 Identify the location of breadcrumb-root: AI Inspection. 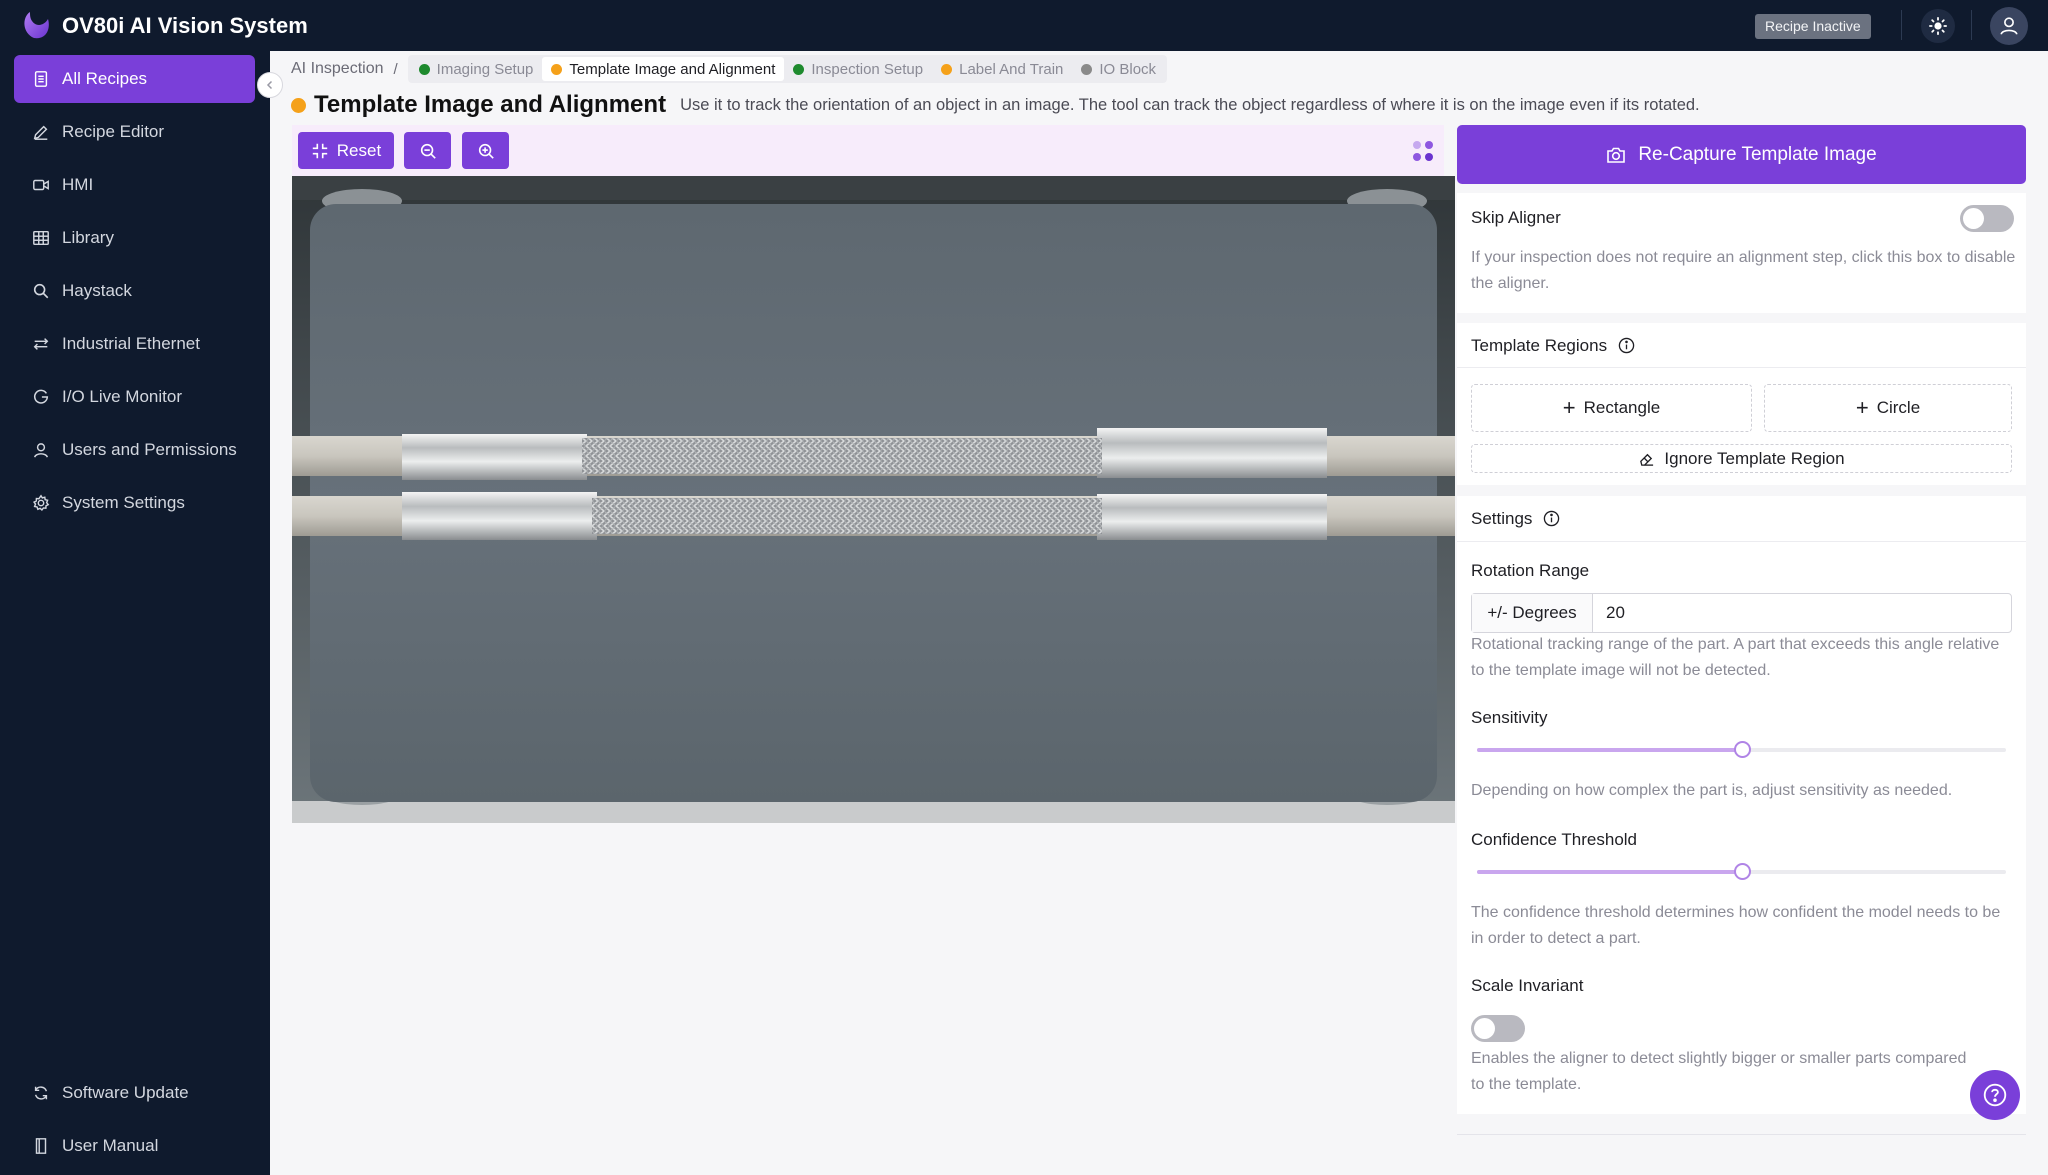
(337, 69).